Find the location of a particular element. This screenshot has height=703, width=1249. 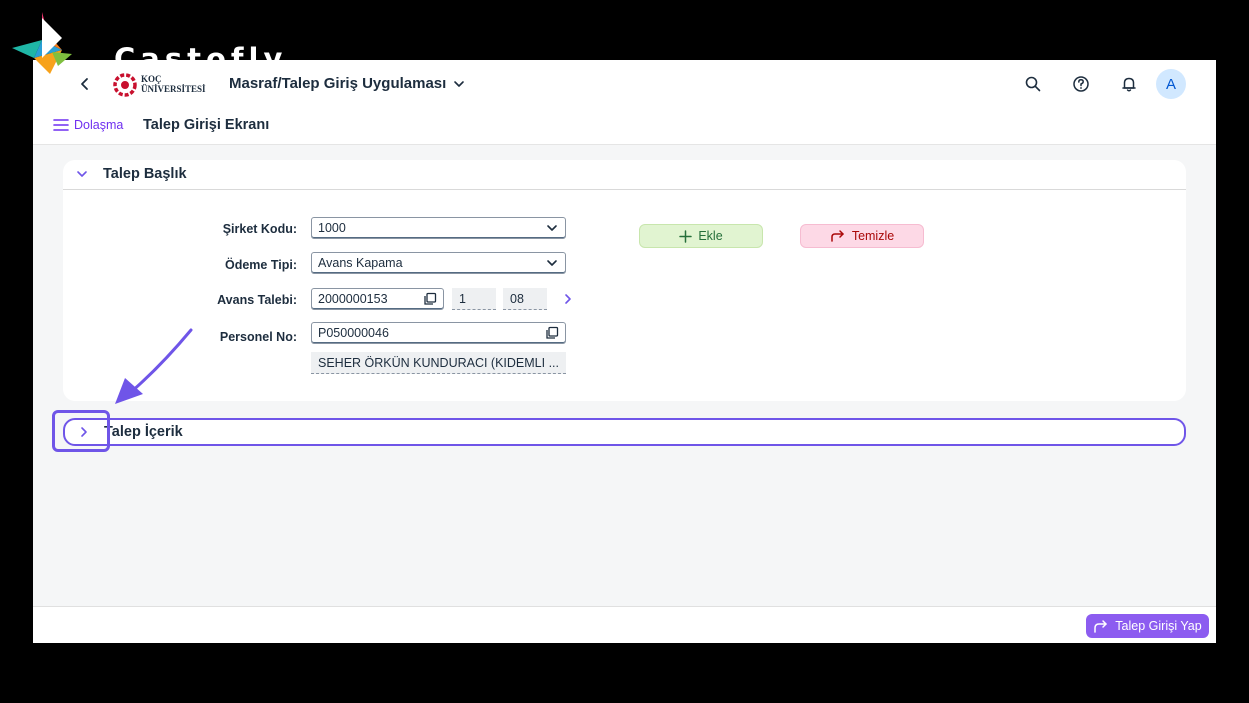

castofly-brand: Castofly is located at coordinates (162, 48).